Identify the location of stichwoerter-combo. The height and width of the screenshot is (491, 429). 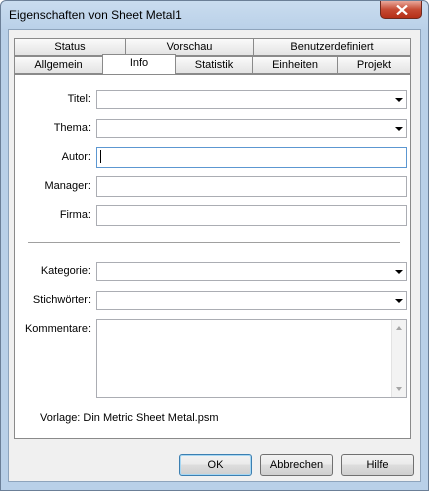
(251, 300).